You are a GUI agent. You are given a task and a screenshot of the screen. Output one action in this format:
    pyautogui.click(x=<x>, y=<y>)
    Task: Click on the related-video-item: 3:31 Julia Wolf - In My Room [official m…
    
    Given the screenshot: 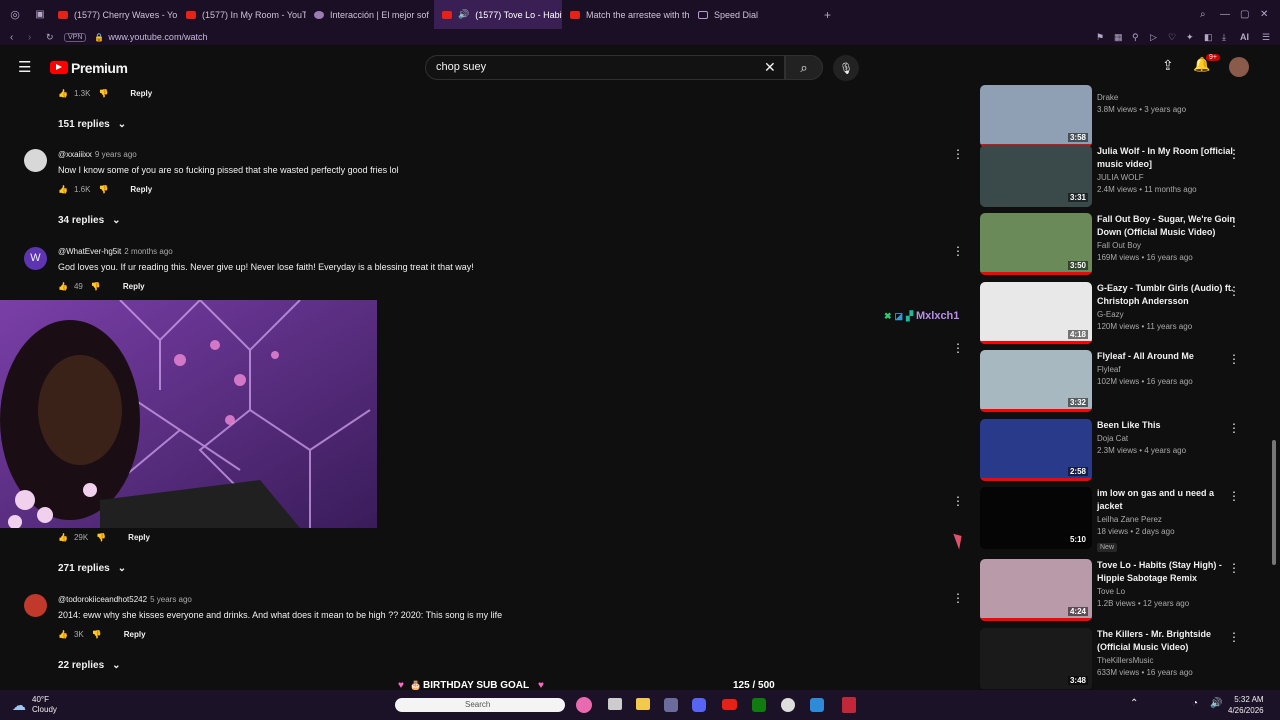 What is the action you would take?
    pyautogui.click(x=1125, y=178)
    